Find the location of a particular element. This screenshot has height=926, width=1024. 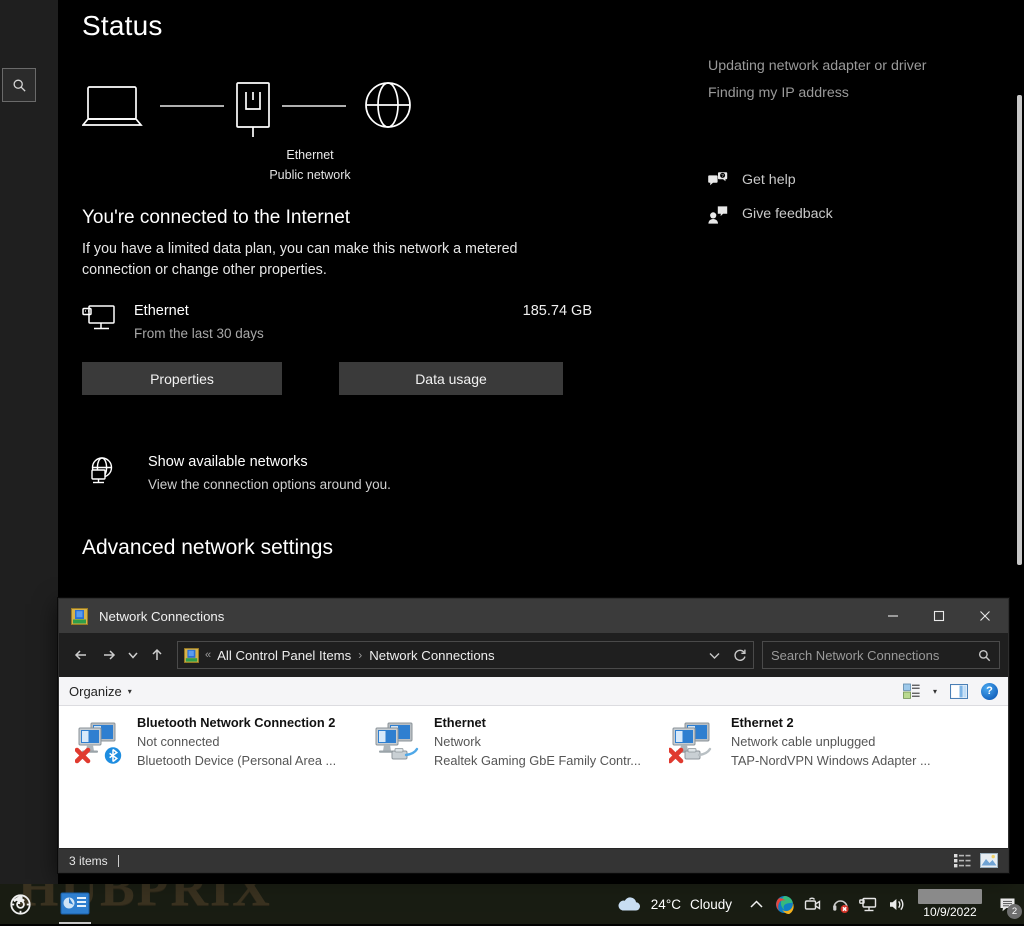

show-hidden-icons-button is located at coordinates (756, 904).